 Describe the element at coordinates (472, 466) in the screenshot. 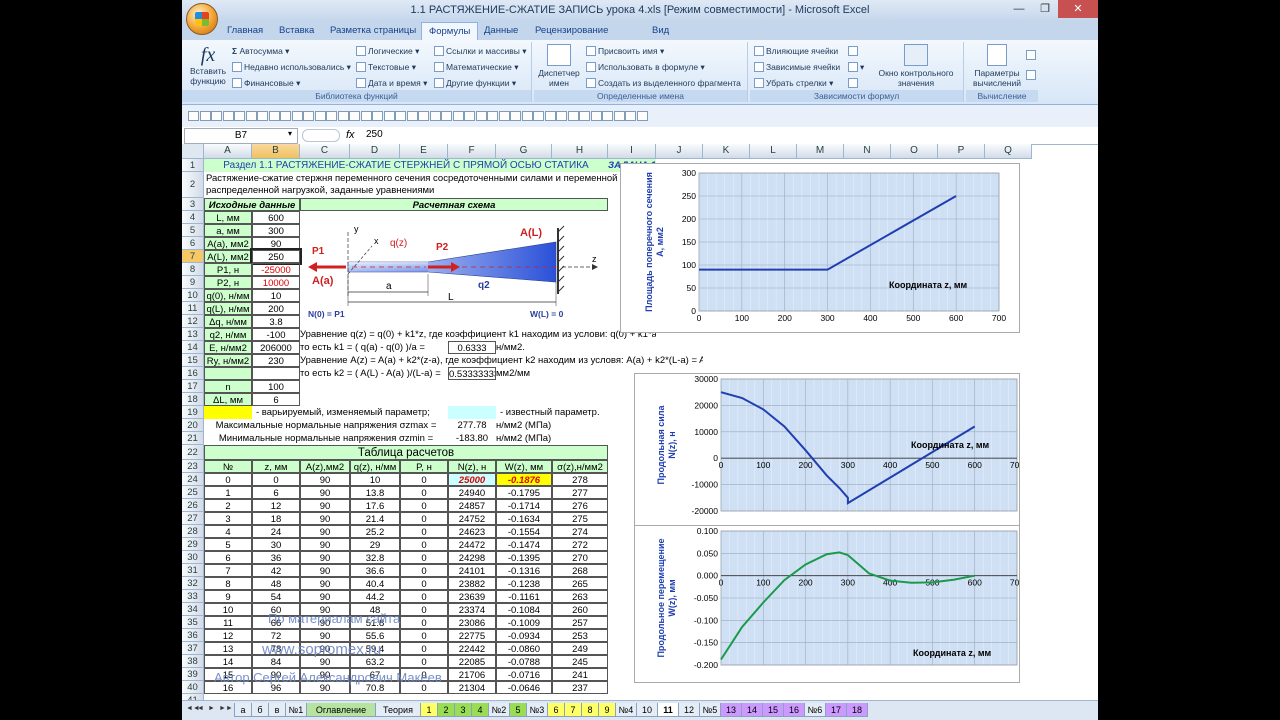

I see `table-header-5: N(z), н` at that location.